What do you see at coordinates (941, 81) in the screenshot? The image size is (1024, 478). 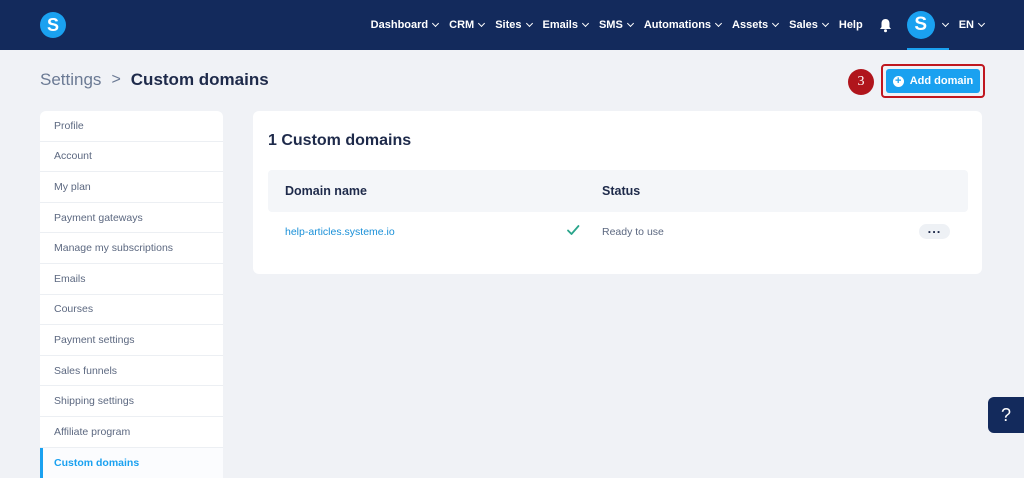 I see `add-domain-label: Add domain` at bounding box center [941, 81].